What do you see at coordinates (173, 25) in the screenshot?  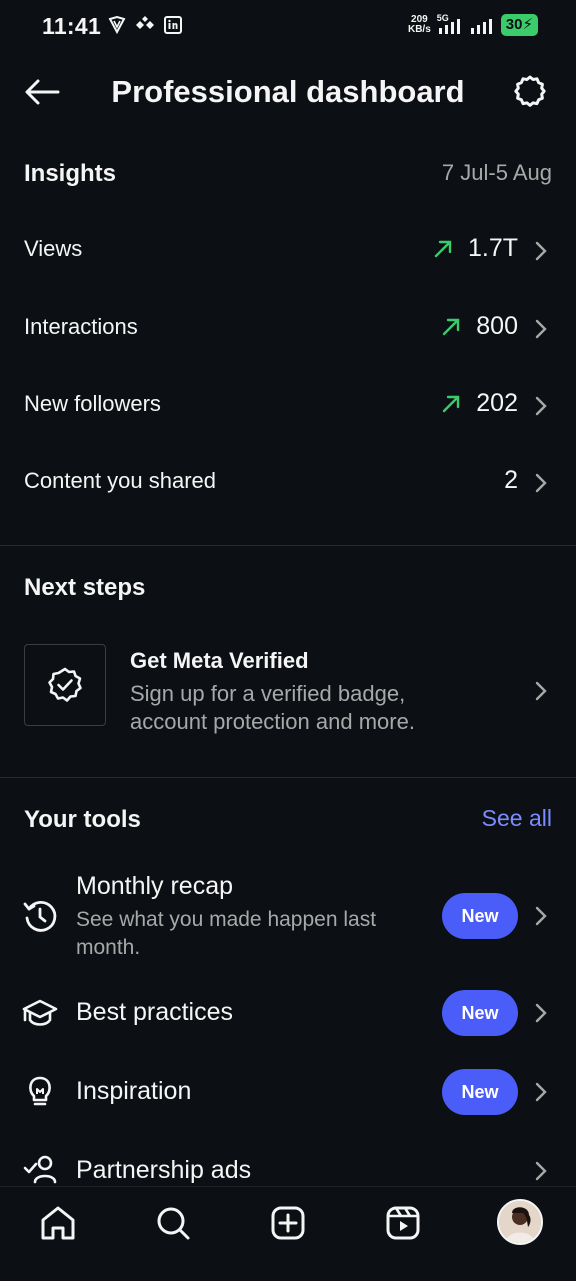 I see `linkedin-icon` at bounding box center [173, 25].